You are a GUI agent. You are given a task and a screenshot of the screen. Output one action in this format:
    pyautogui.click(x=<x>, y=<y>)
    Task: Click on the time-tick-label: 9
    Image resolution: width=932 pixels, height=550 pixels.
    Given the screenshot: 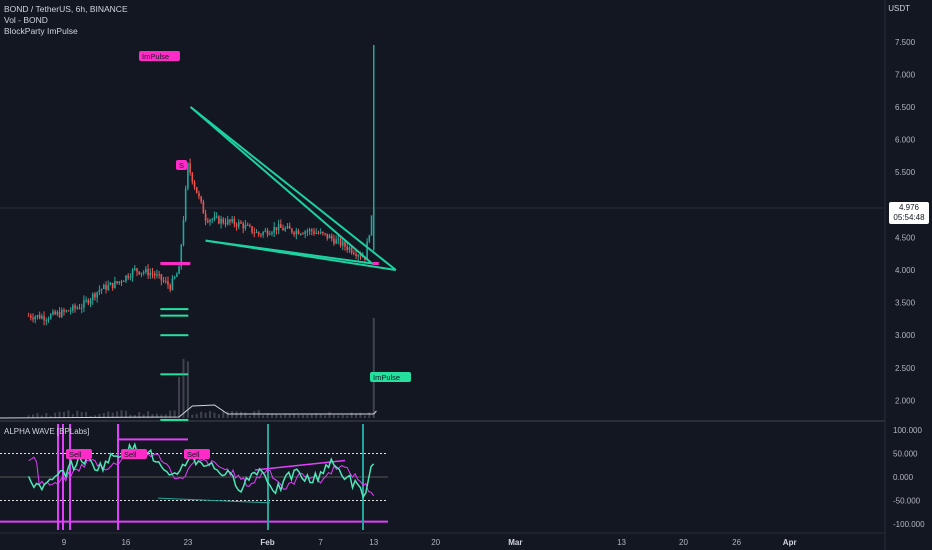 What is the action you would take?
    pyautogui.click(x=64, y=542)
    